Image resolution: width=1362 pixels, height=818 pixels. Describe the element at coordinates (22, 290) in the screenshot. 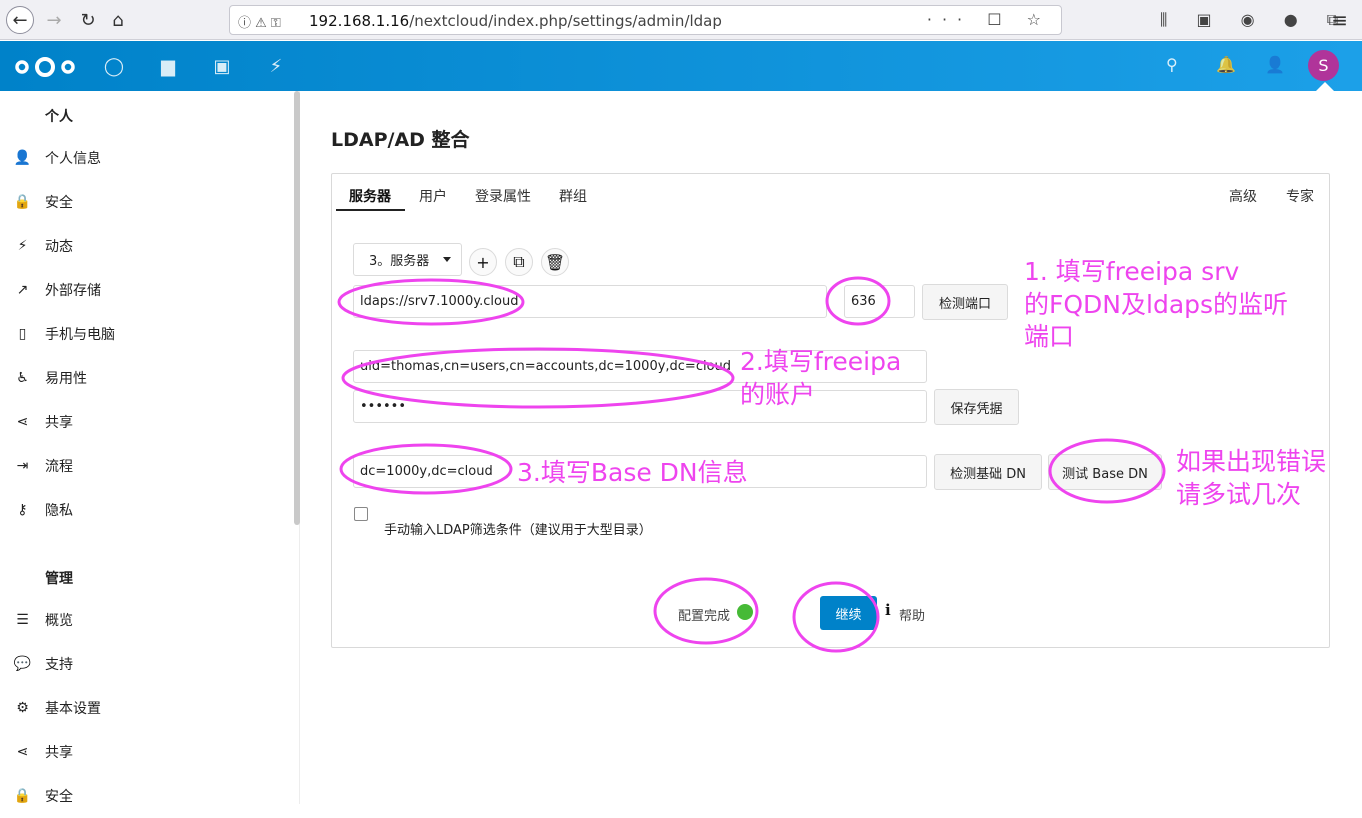

I see `external-storage-icon: ↗` at that location.